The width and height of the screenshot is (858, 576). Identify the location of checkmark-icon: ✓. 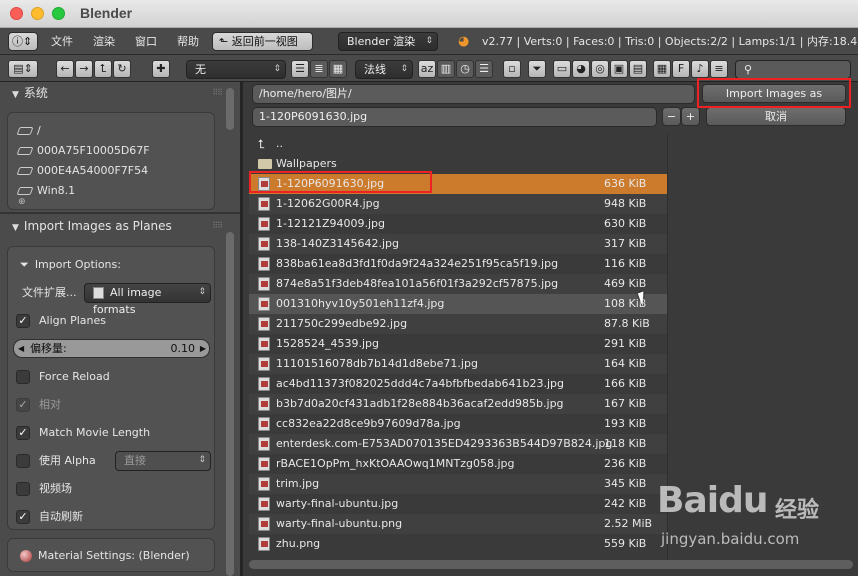
(23, 433).